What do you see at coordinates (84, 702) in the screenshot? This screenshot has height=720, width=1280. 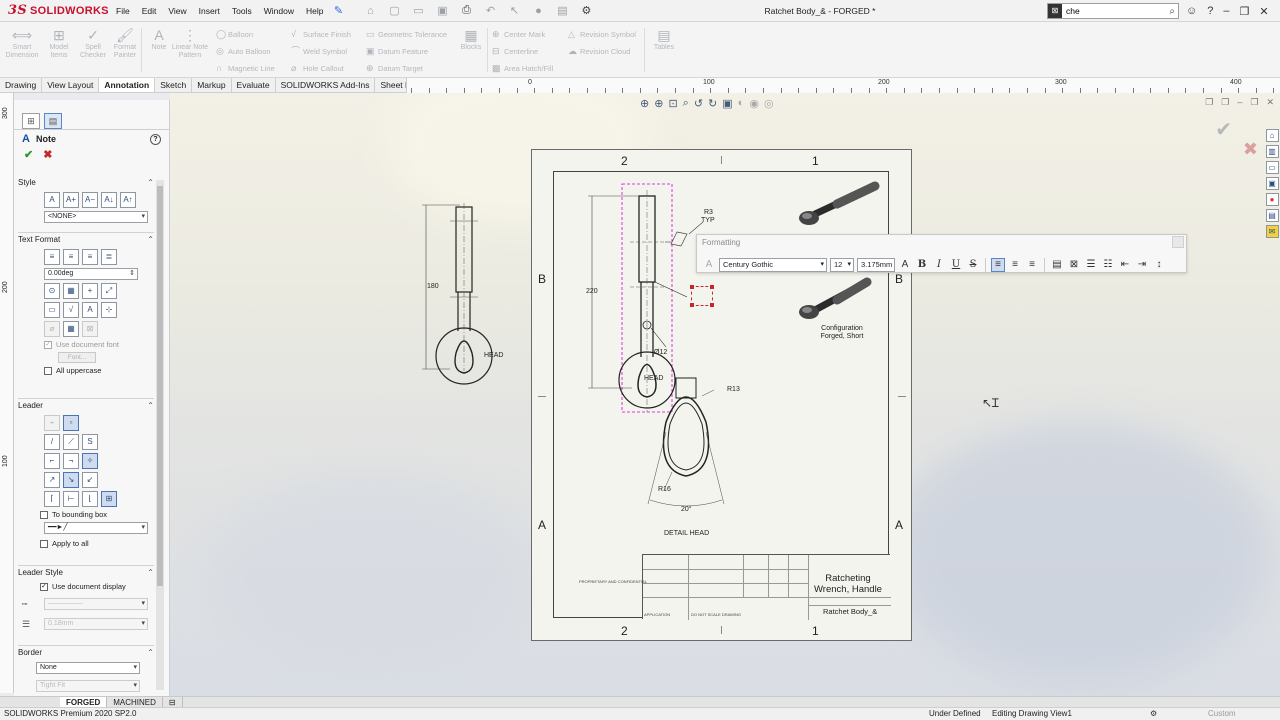 I see `sheet-tab-forged: FORGED` at bounding box center [84, 702].